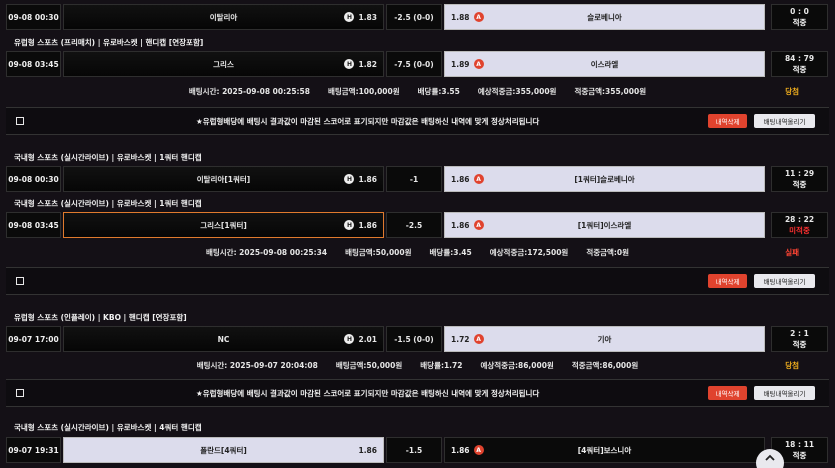 The width and height of the screenshot is (835, 468). What do you see at coordinates (529, 252) in the screenshot?
I see `bet-expected: 예상적중금:172,500원` at bounding box center [529, 252].